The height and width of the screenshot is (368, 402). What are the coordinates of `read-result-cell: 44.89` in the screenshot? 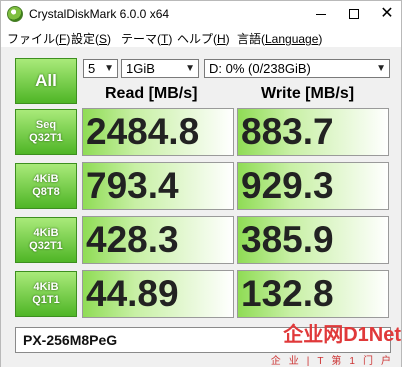 It's located at (158, 294).